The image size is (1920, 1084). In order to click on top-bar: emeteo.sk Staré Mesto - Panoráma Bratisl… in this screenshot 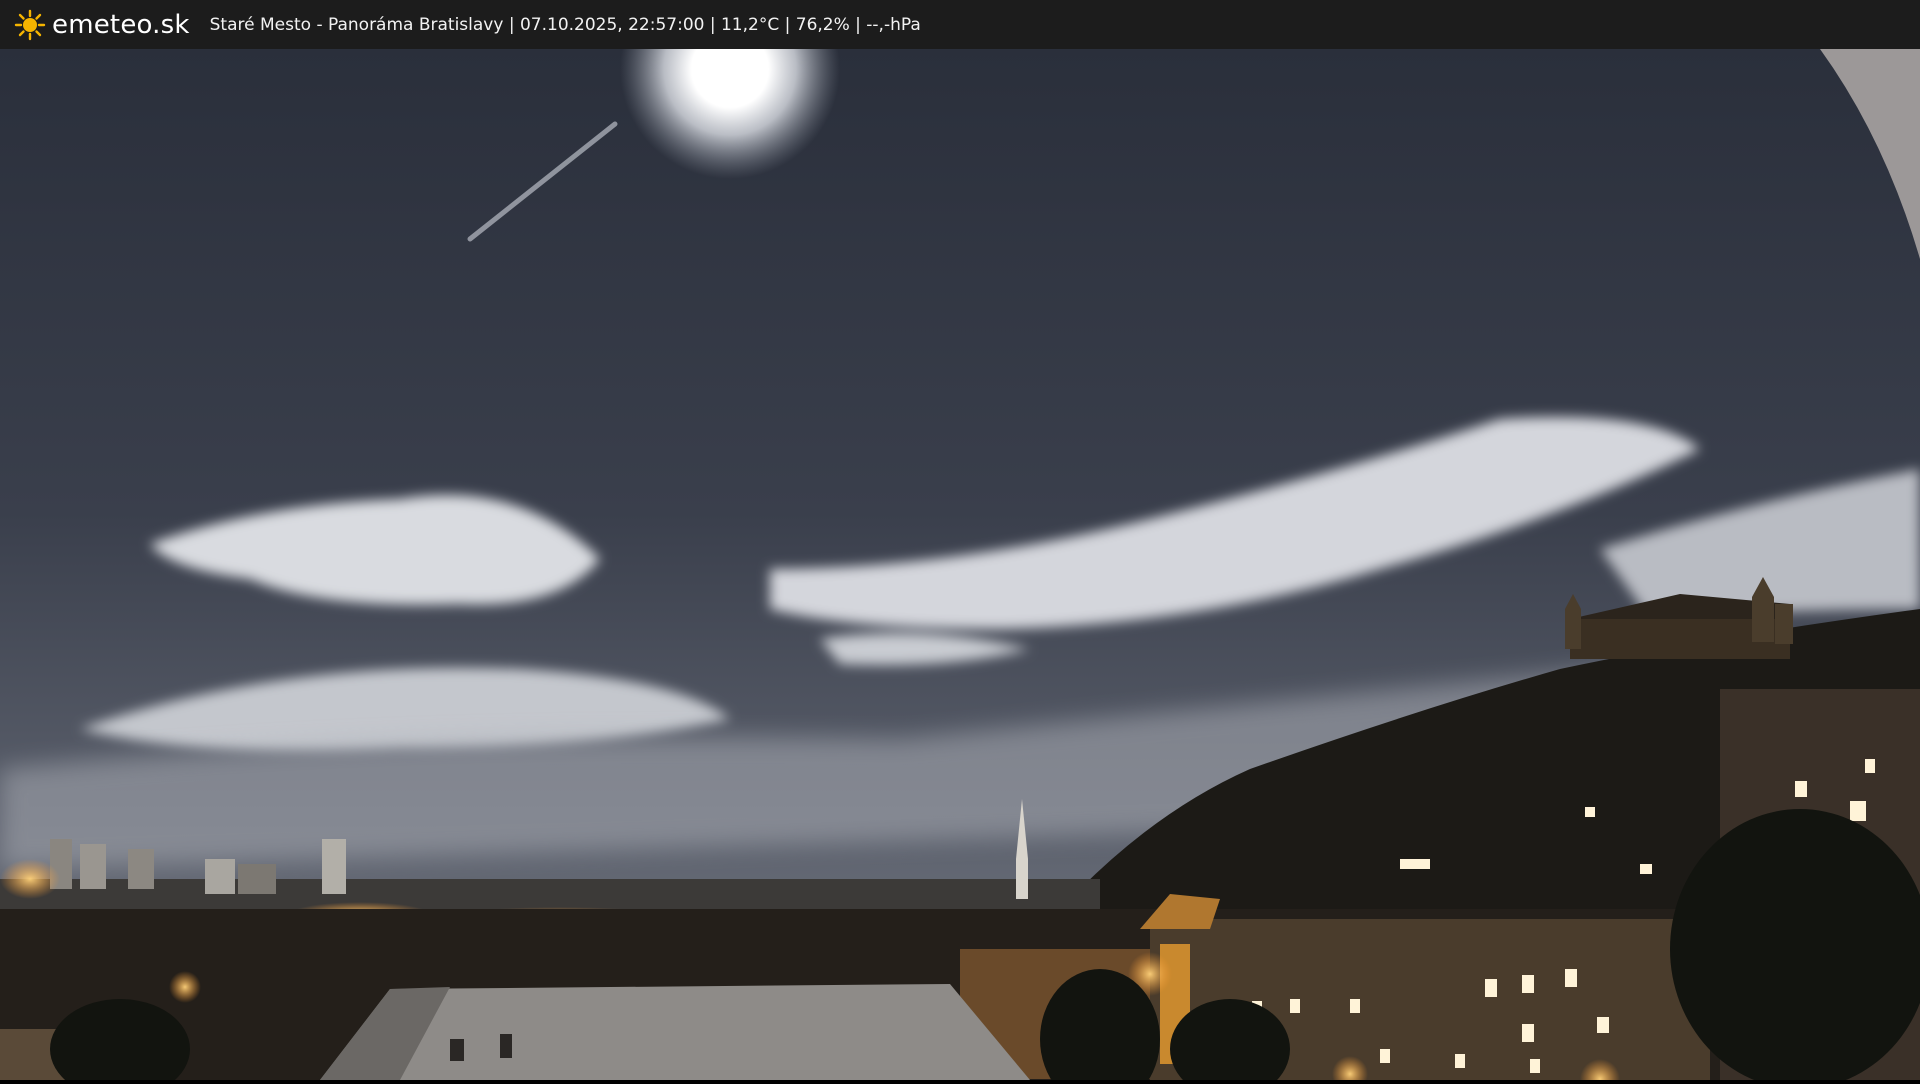, I will do `click(960, 24)`.